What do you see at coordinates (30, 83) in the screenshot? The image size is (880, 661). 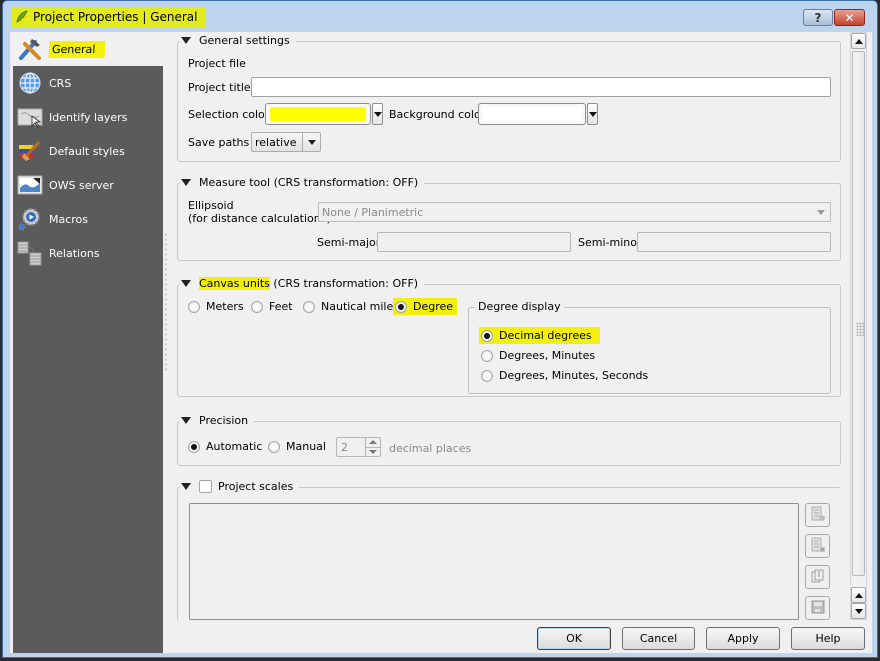 I see `globe-icon` at bounding box center [30, 83].